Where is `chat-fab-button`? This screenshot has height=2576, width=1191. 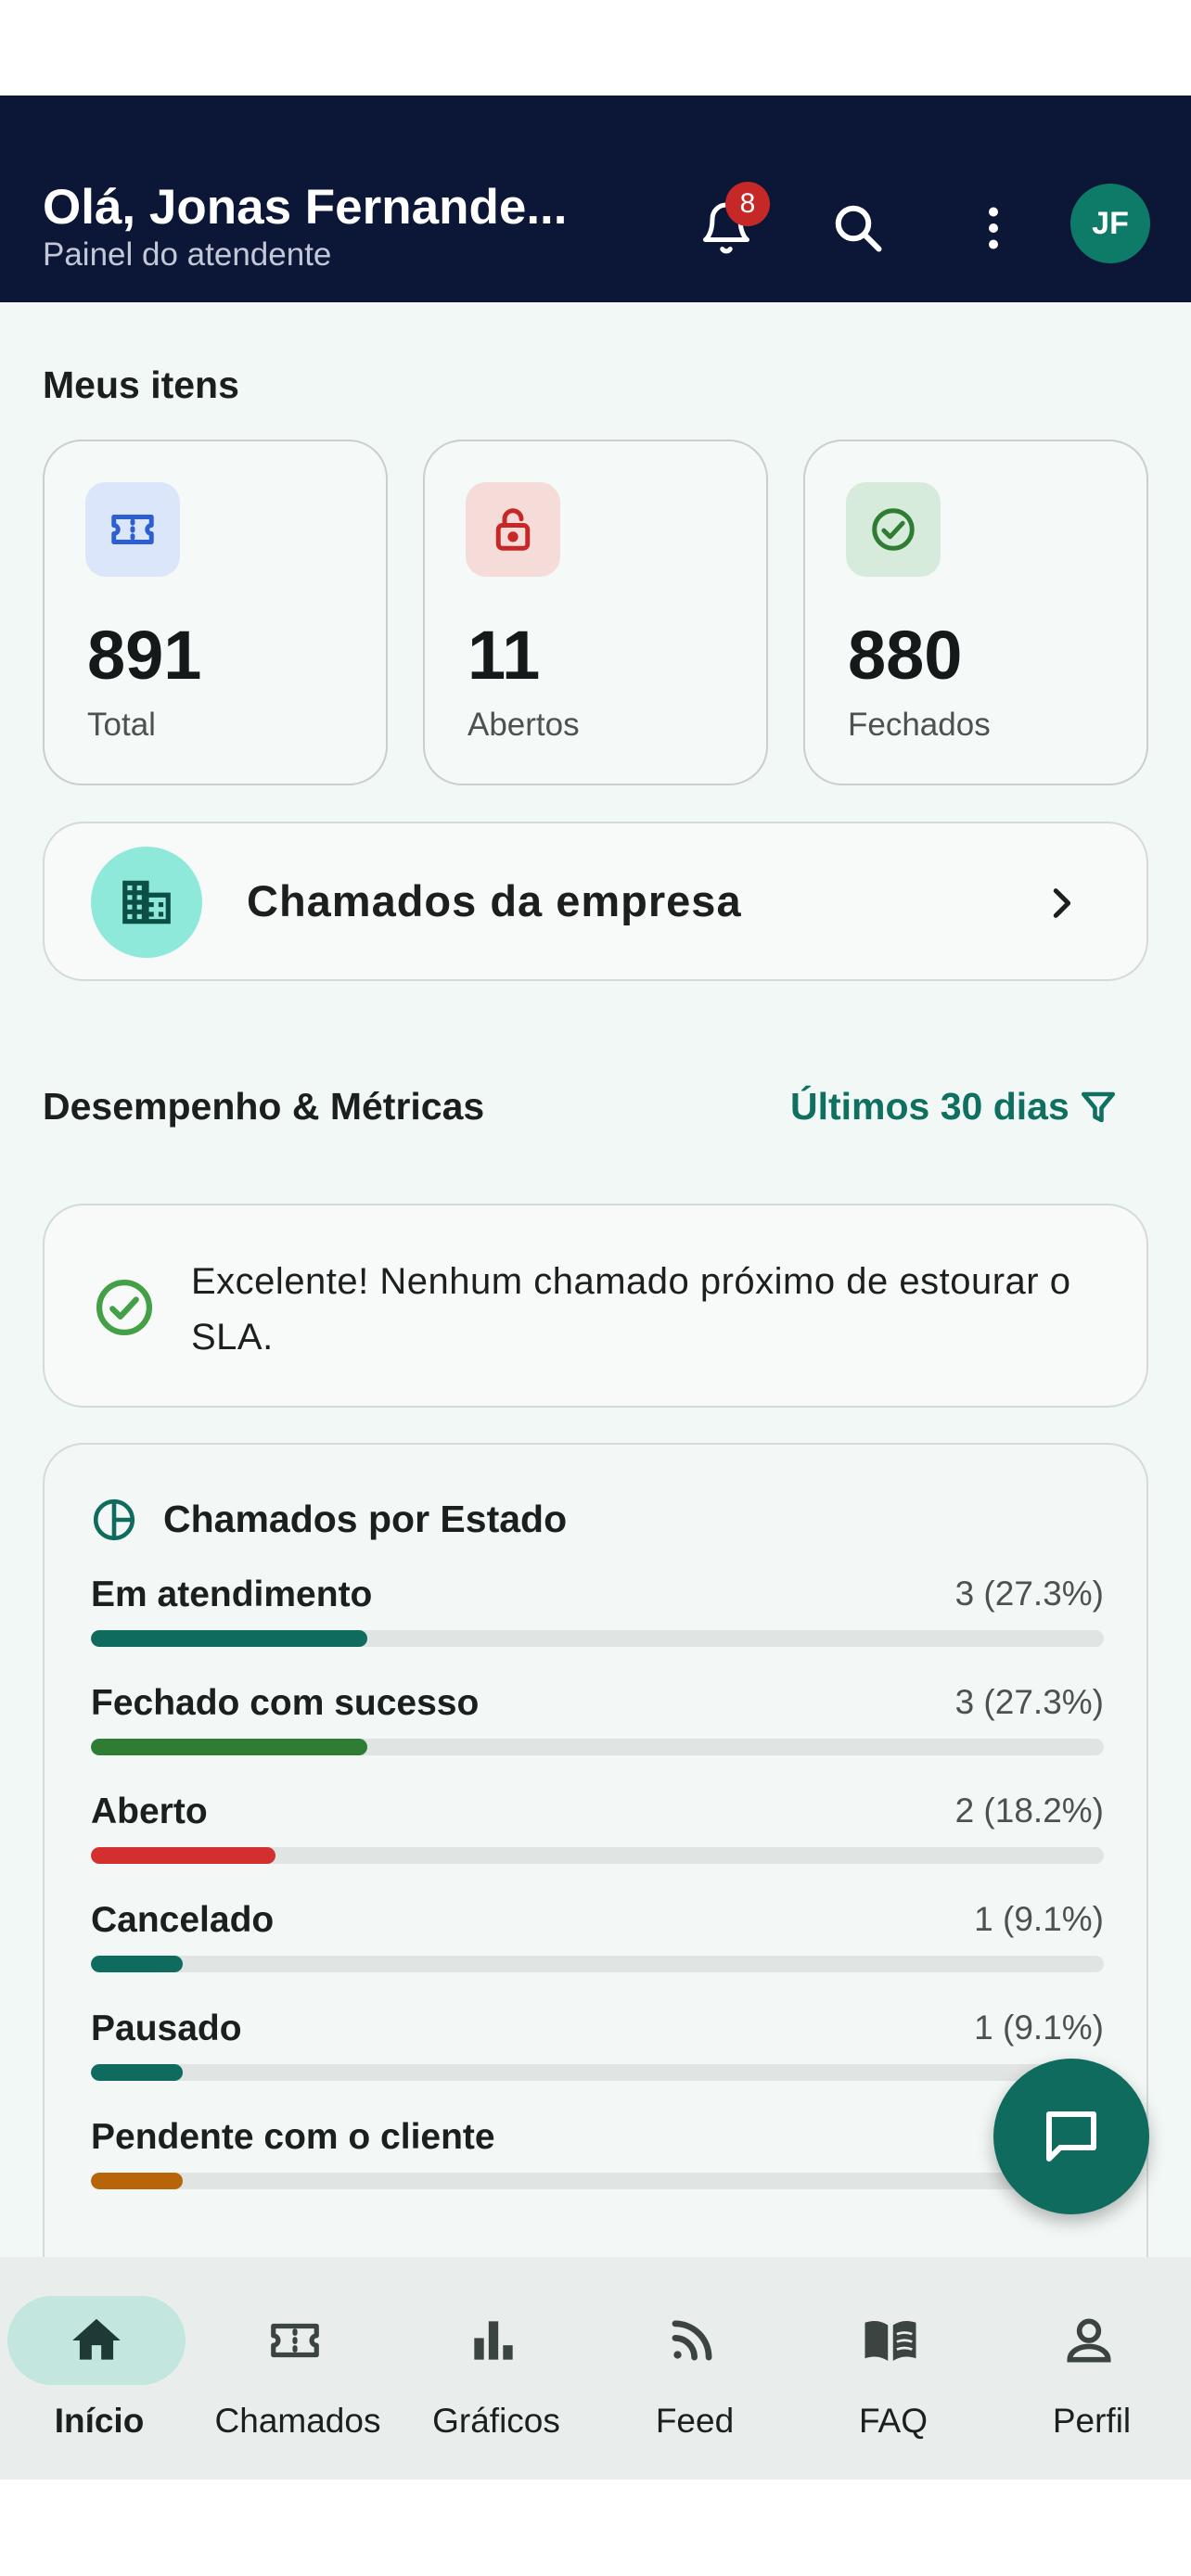
chat-fab-button is located at coordinates (1071, 2137).